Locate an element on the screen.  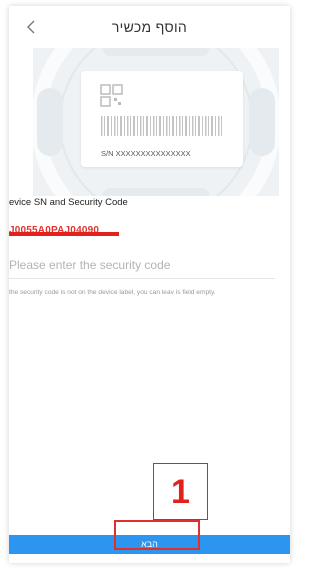
page-title: הוסף מכשיר is located at coordinates (149, 27).